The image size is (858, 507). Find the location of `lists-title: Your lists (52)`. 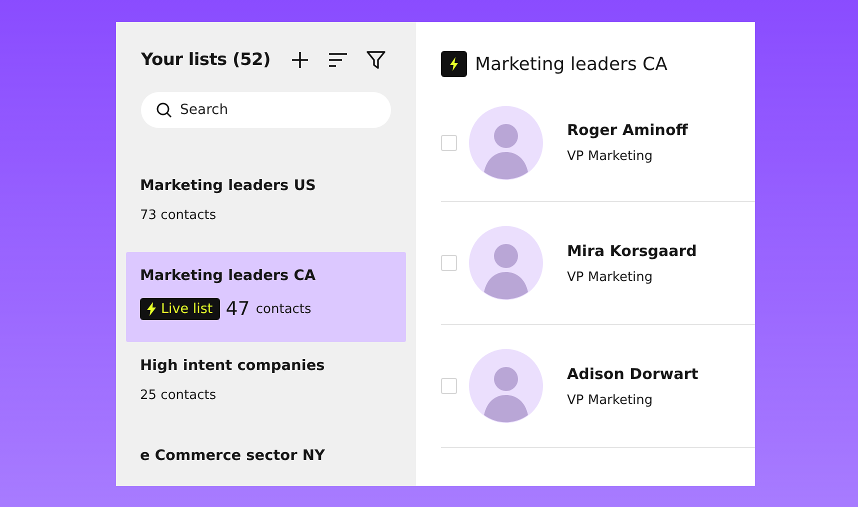

lists-title: Your lists (52) is located at coordinates (205, 60).